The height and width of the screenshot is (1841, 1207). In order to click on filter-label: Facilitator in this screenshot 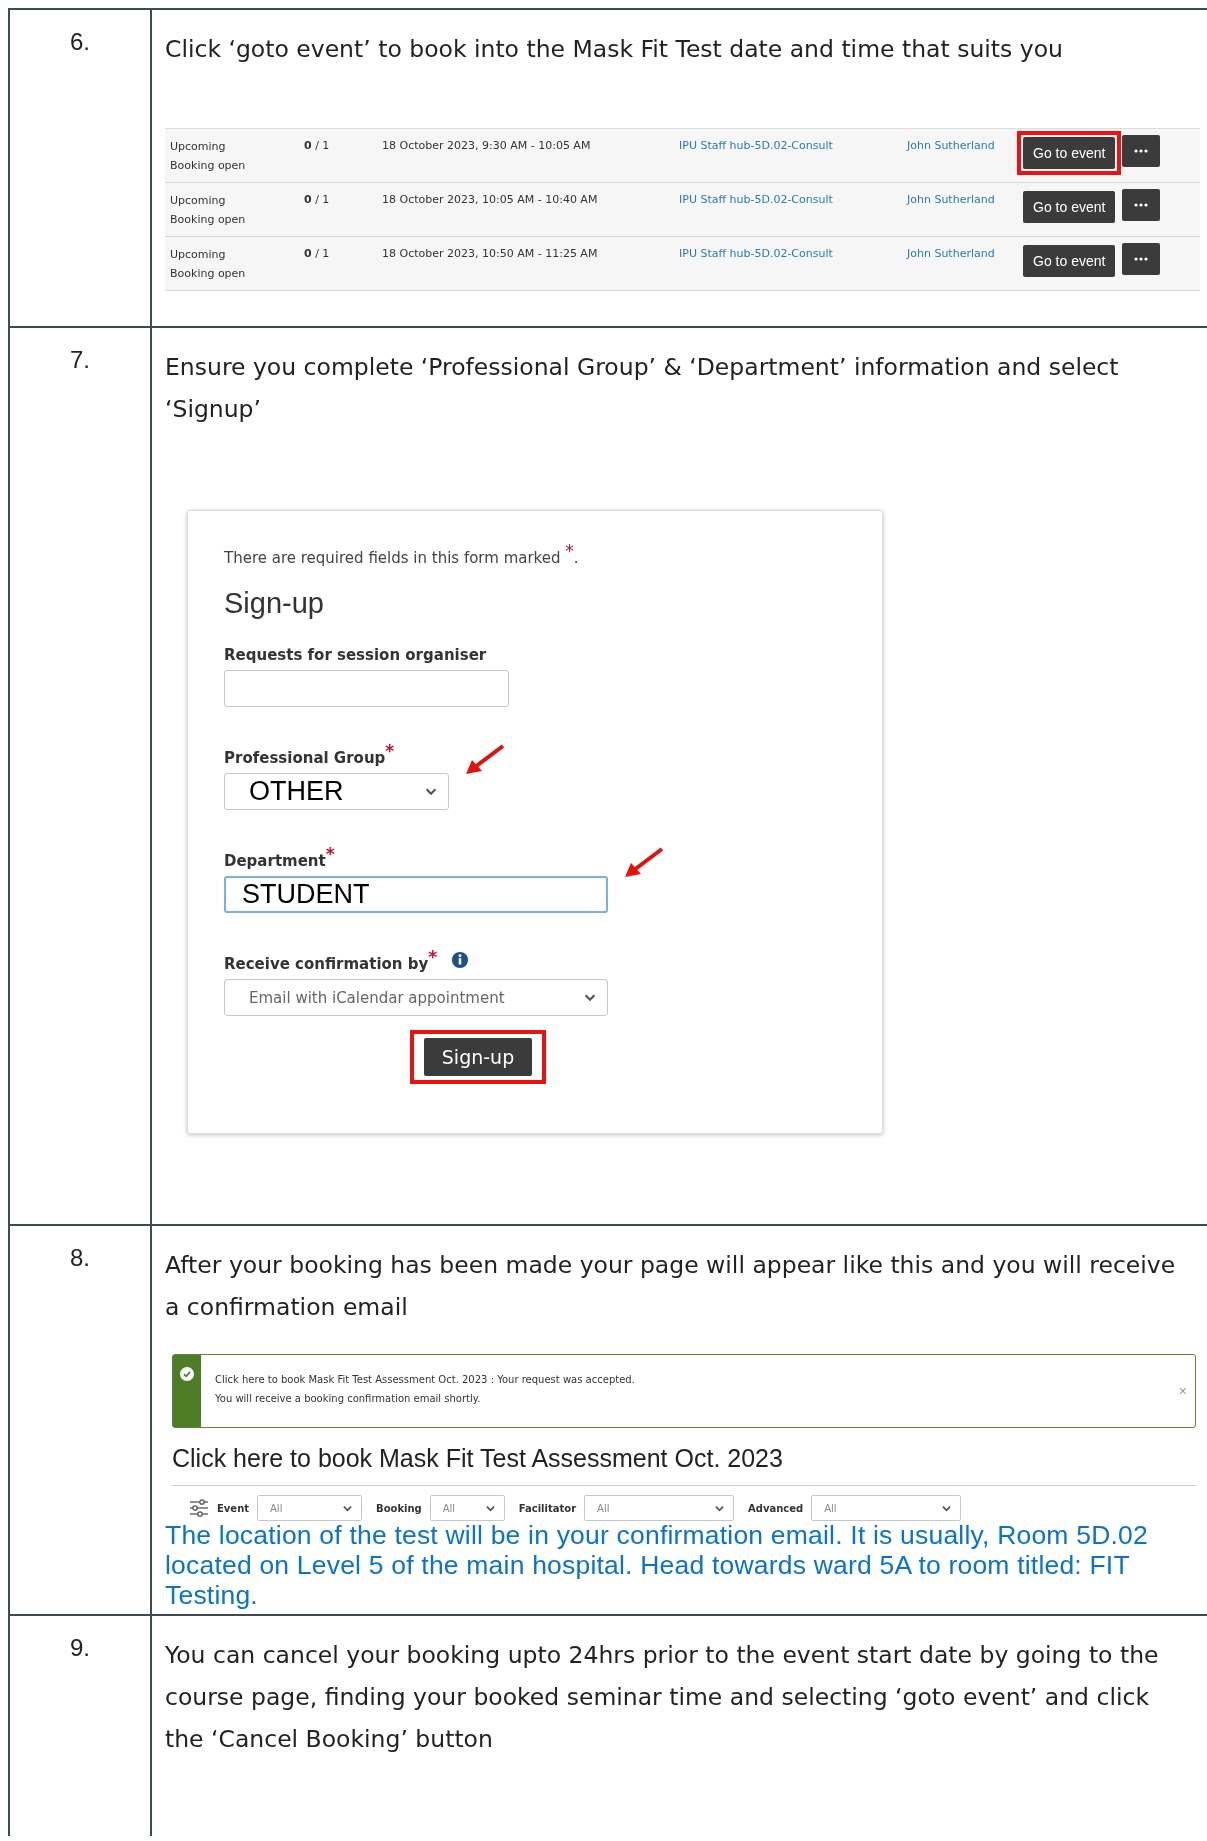, I will do `click(547, 1508)`.